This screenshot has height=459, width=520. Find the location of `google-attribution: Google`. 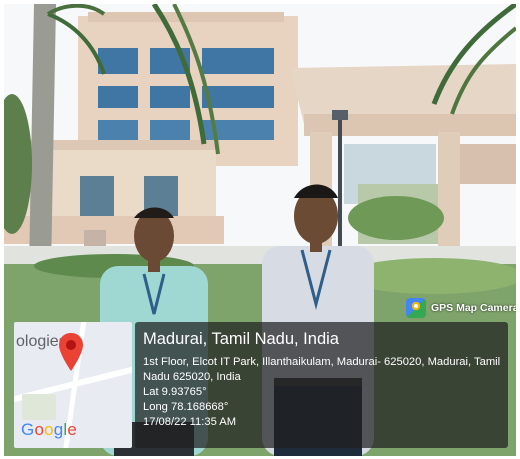

google-attribution: Google is located at coordinates (49, 430).